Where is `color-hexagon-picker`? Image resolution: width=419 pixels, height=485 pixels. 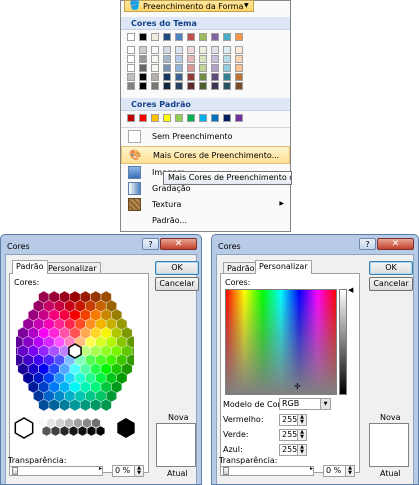
color-hexagon-picker is located at coordinates (75, 351).